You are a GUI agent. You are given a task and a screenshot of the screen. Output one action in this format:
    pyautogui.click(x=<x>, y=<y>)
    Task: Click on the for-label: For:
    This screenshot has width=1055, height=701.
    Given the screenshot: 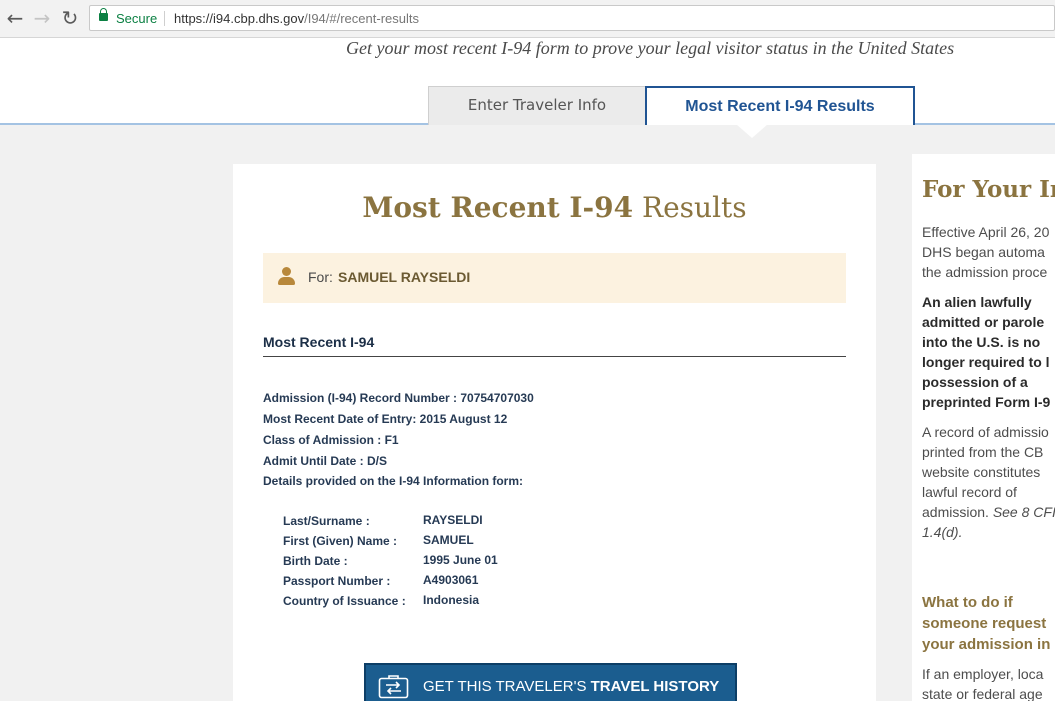 What is the action you would take?
    pyautogui.click(x=320, y=277)
    